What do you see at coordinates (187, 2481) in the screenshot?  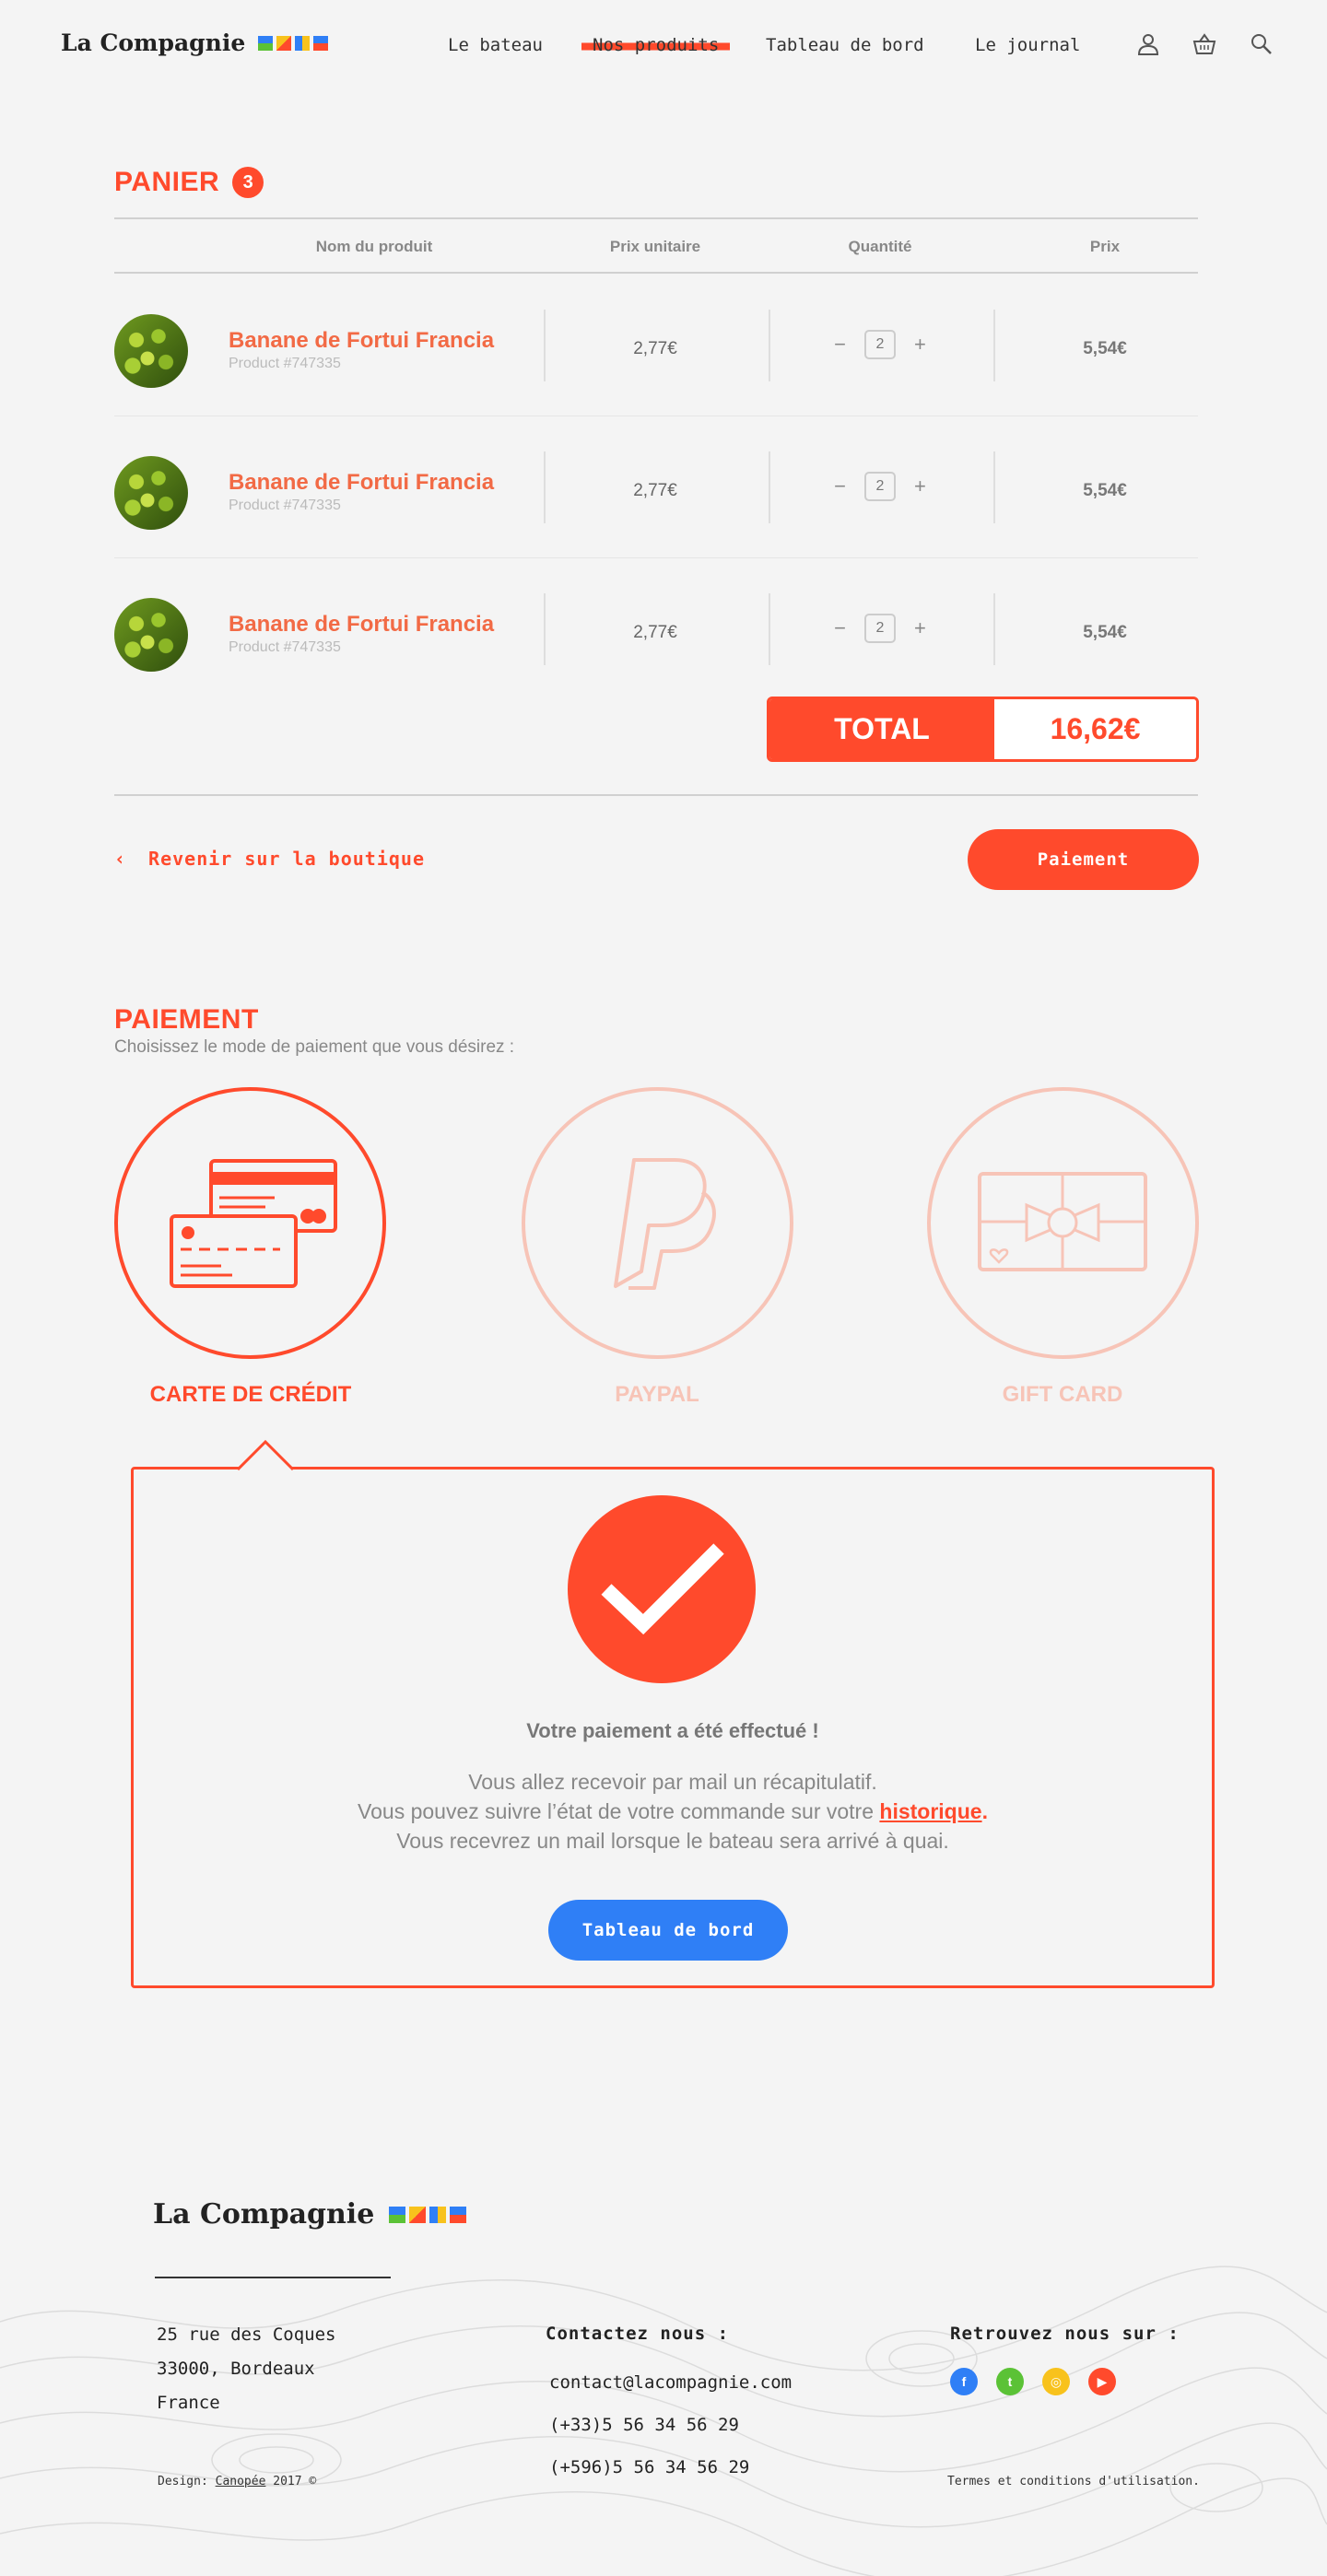 I see `design-credit-prefix: Design:` at bounding box center [187, 2481].